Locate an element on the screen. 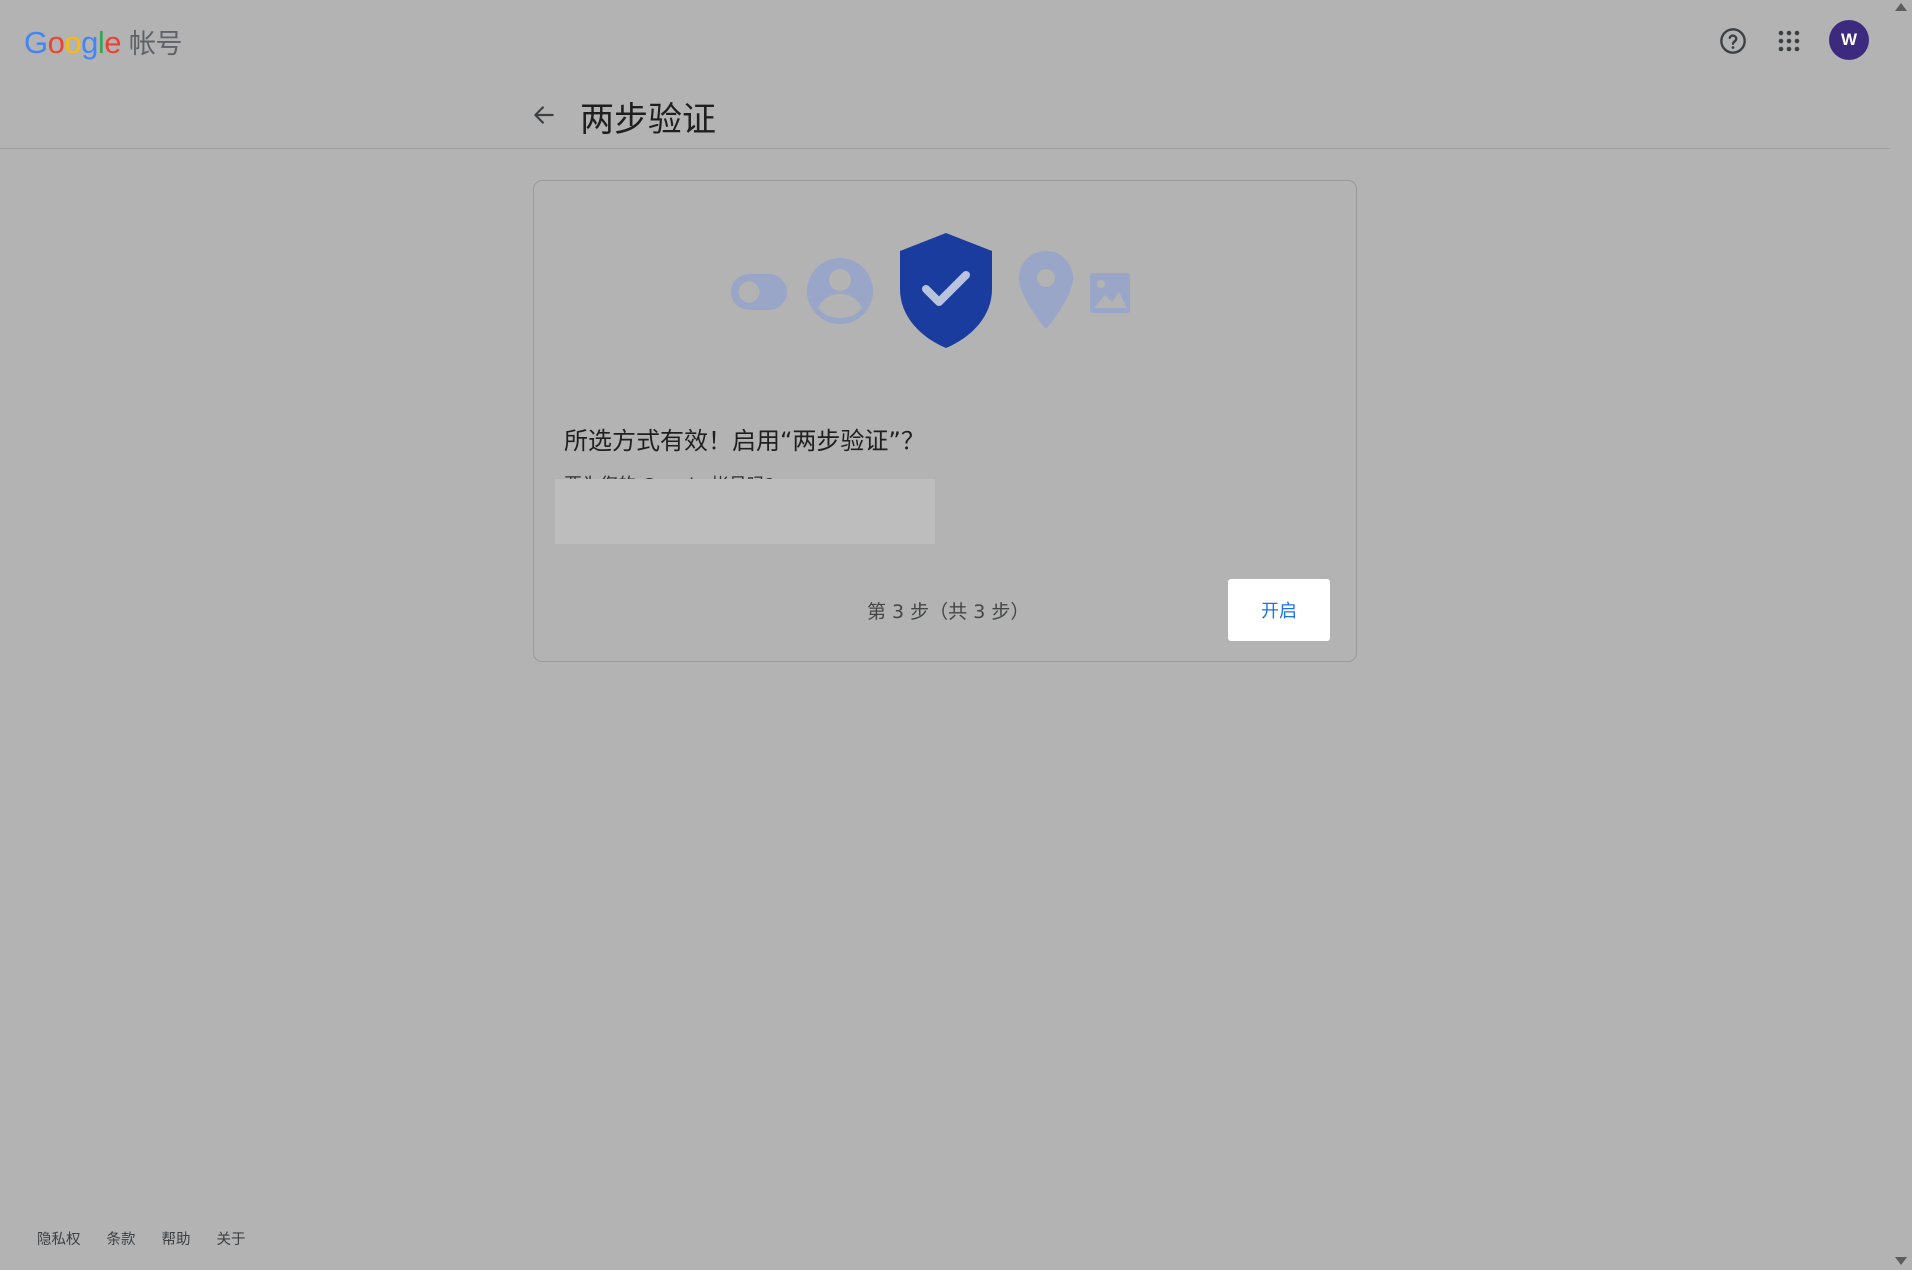 This screenshot has height=1270, width=1912. page-scrollbar is located at coordinates (1901, 635).